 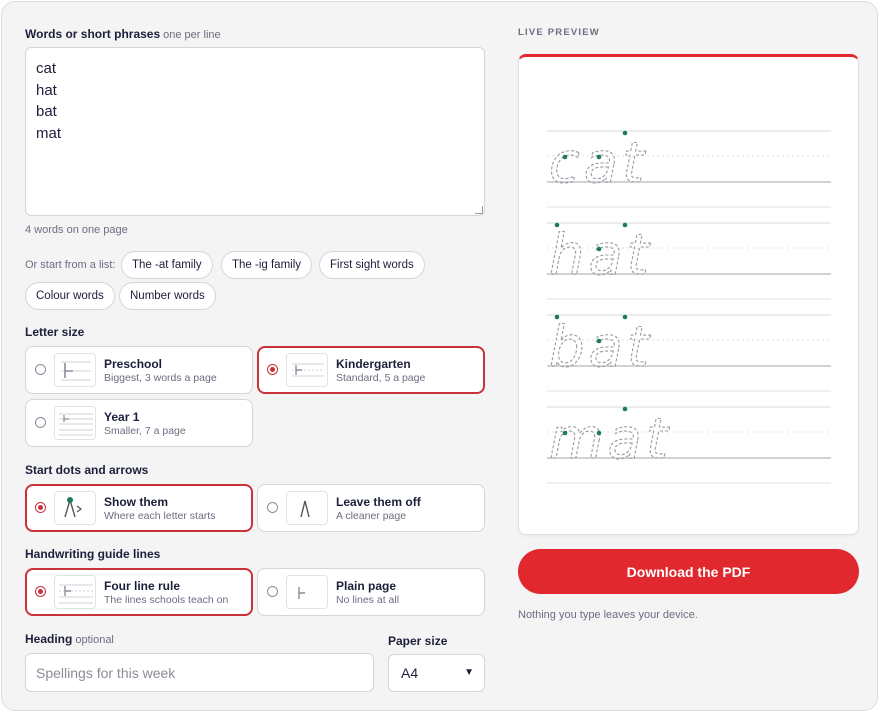 I want to click on preview-word-row: hat, so click(x=689, y=261).